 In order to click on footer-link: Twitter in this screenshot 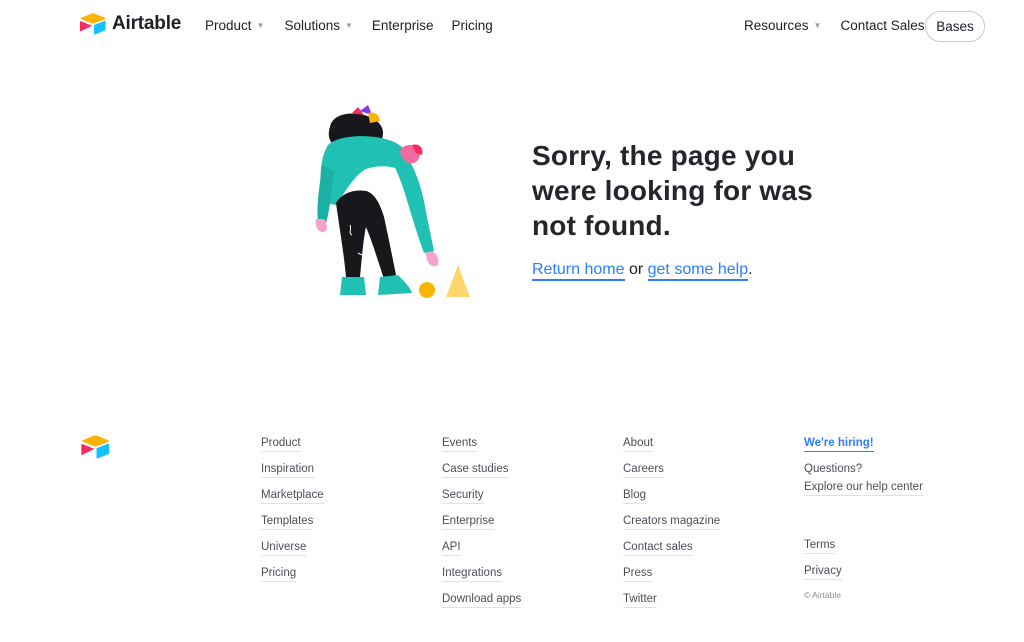, I will do `click(640, 600)`.